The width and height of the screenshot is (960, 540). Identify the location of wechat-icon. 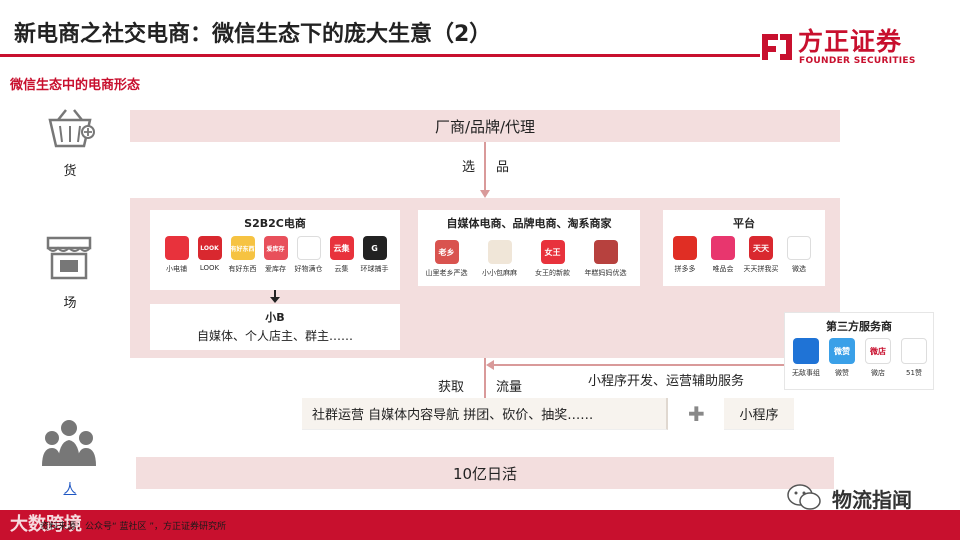
(804, 497).